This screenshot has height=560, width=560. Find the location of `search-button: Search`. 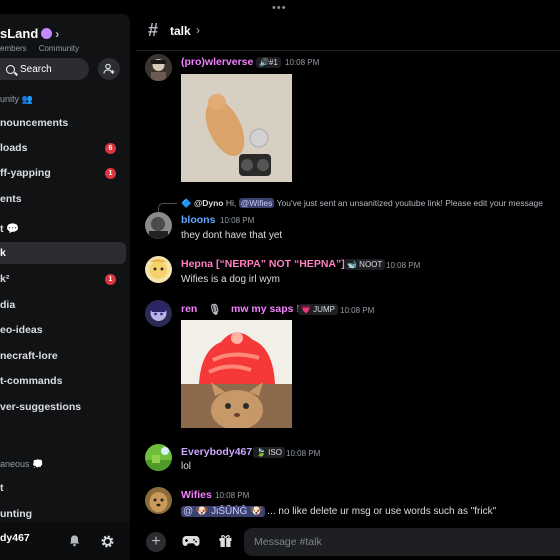

search-button: Search is located at coordinates (44, 69).